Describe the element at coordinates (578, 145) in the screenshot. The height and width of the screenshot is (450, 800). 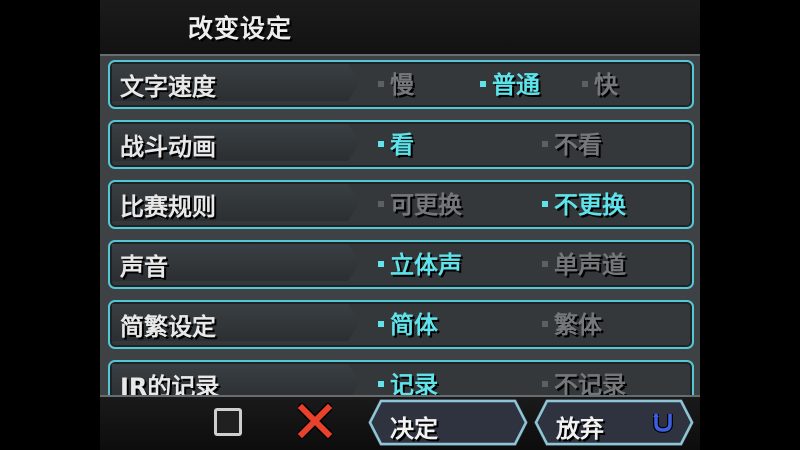
I see `setting-option-label: 不看` at that location.